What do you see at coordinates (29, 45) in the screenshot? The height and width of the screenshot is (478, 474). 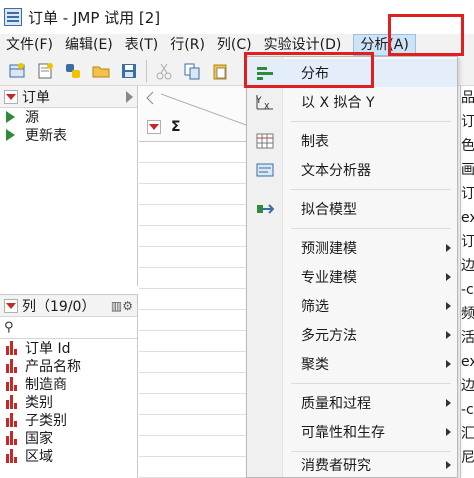 I see `menu-file: 文件(F)` at bounding box center [29, 45].